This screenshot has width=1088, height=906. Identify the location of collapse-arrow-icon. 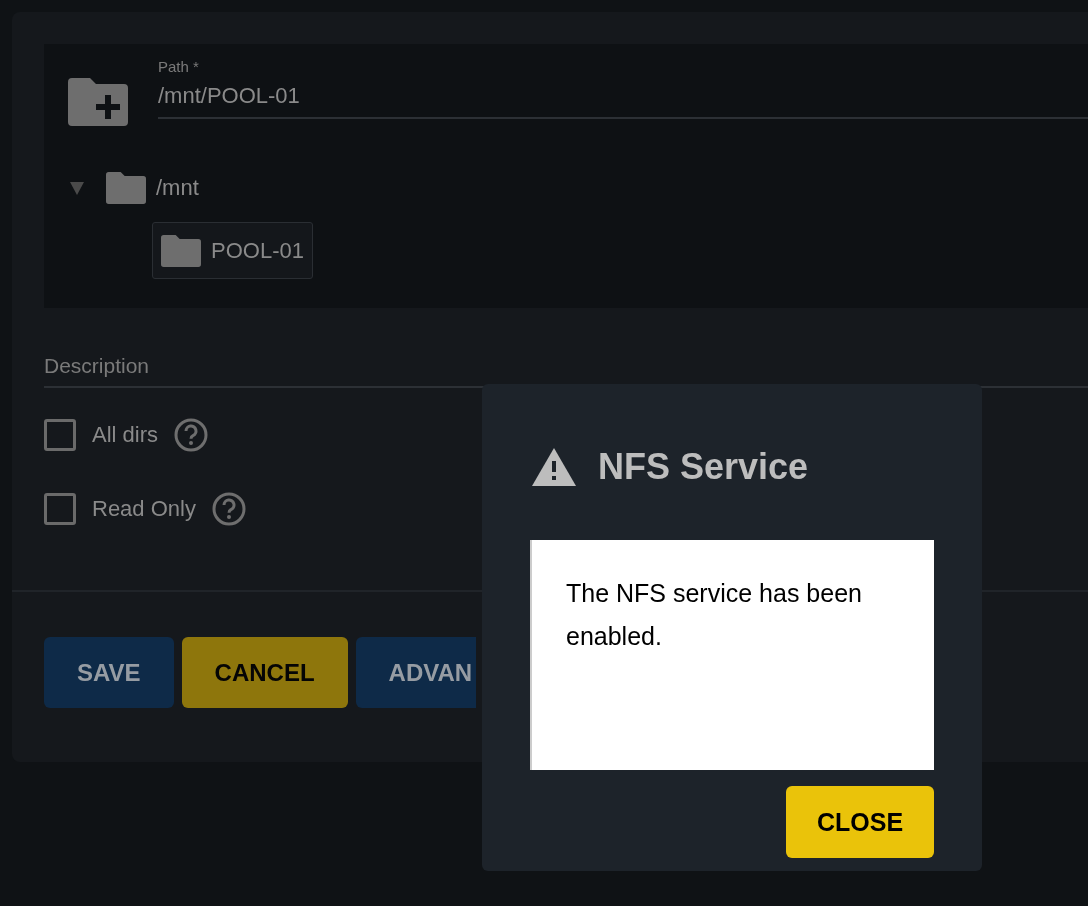
(77, 188).